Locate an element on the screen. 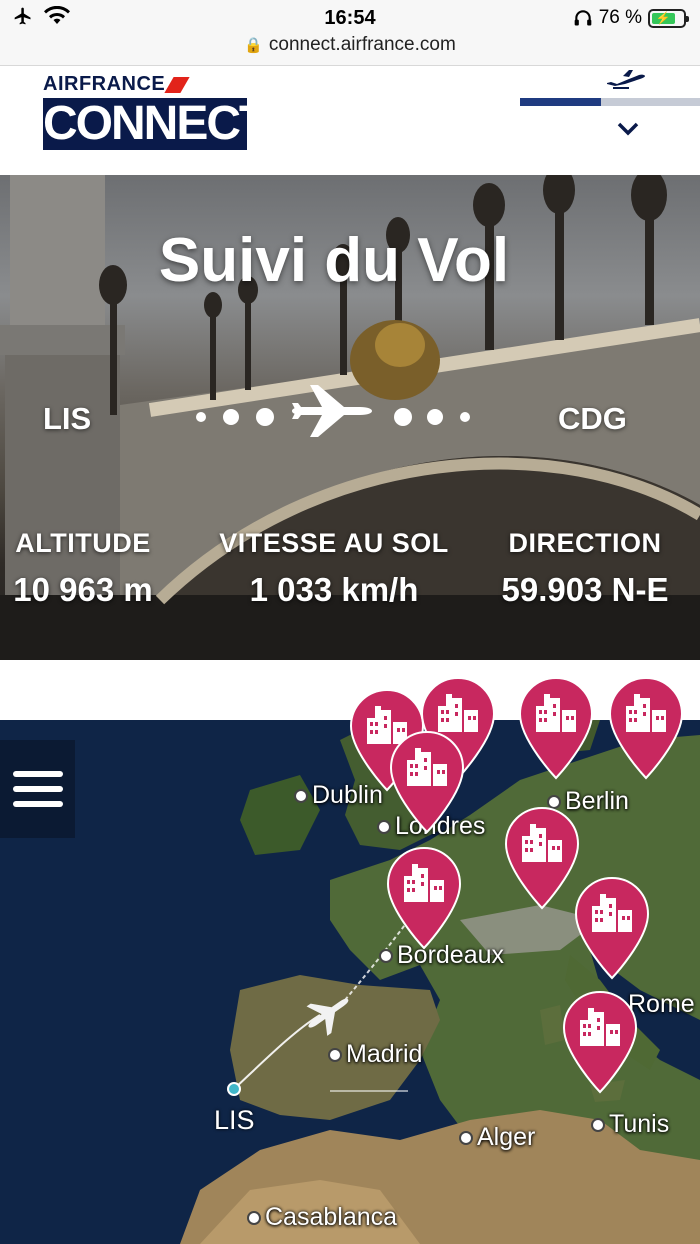 Image resolution: width=700 pixels, height=1244 pixels. city-marker-casablanca: Casablanca is located at coordinates (322, 1217).